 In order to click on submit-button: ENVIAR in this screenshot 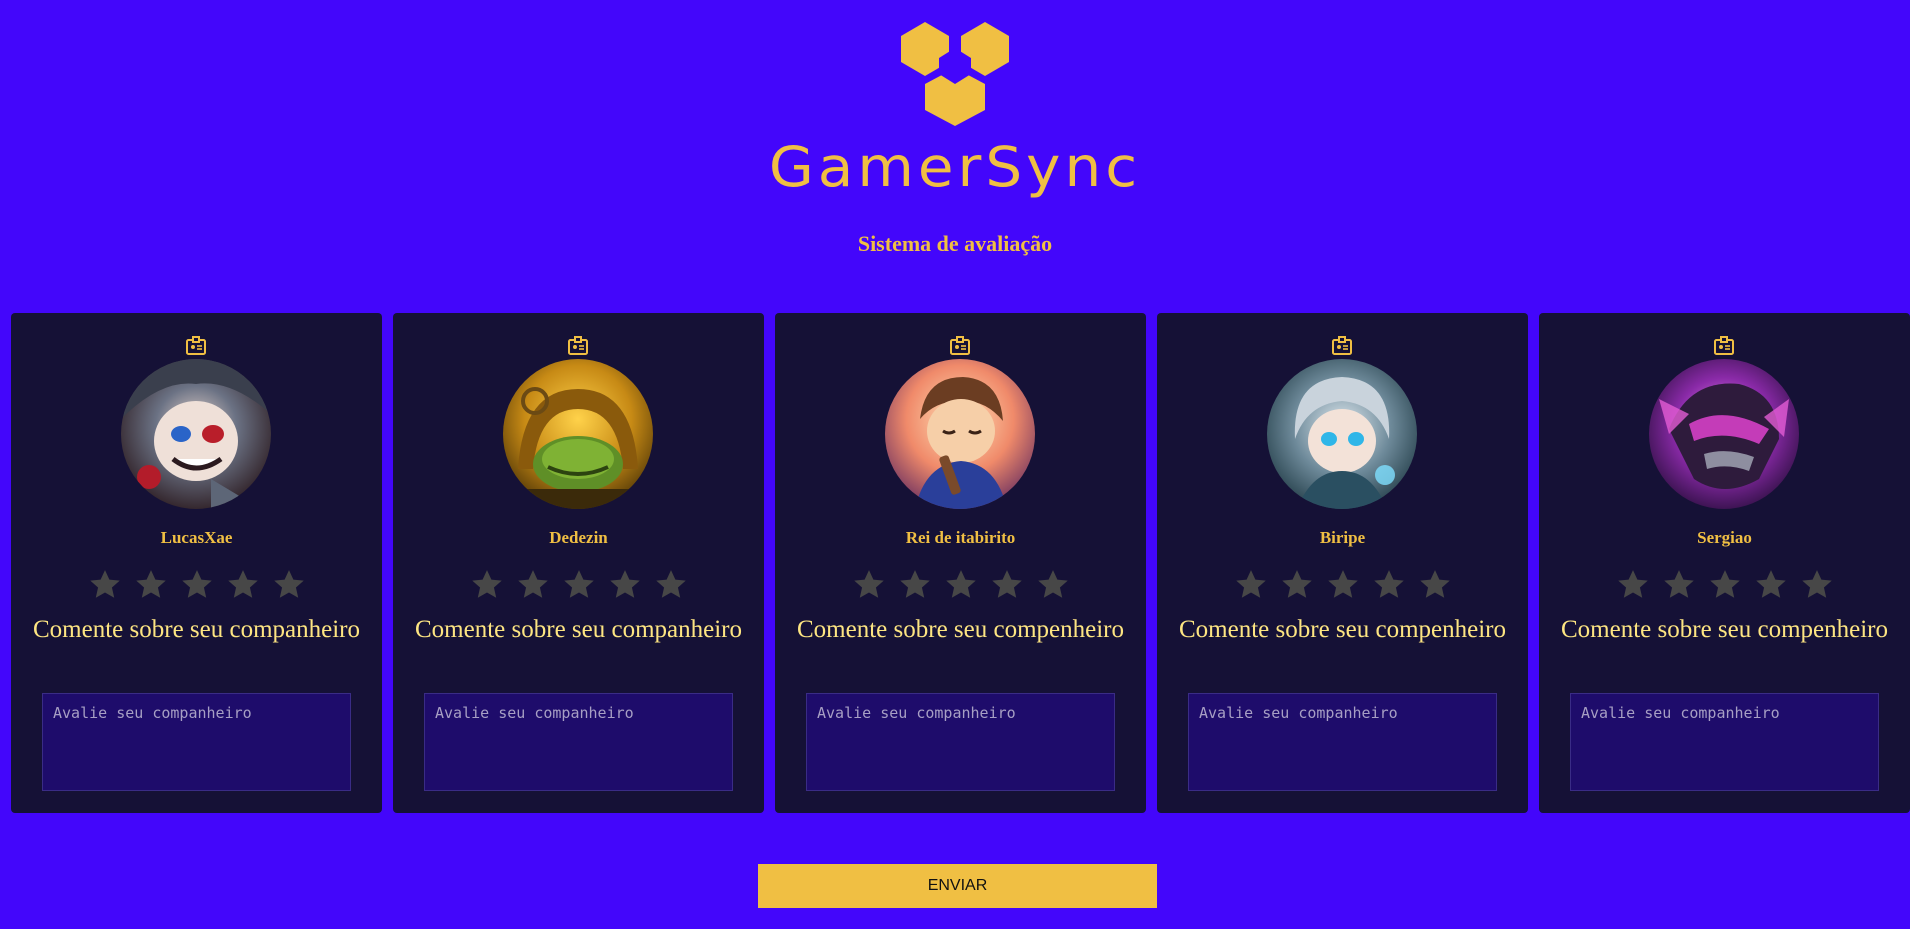, I will do `click(957, 886)`.